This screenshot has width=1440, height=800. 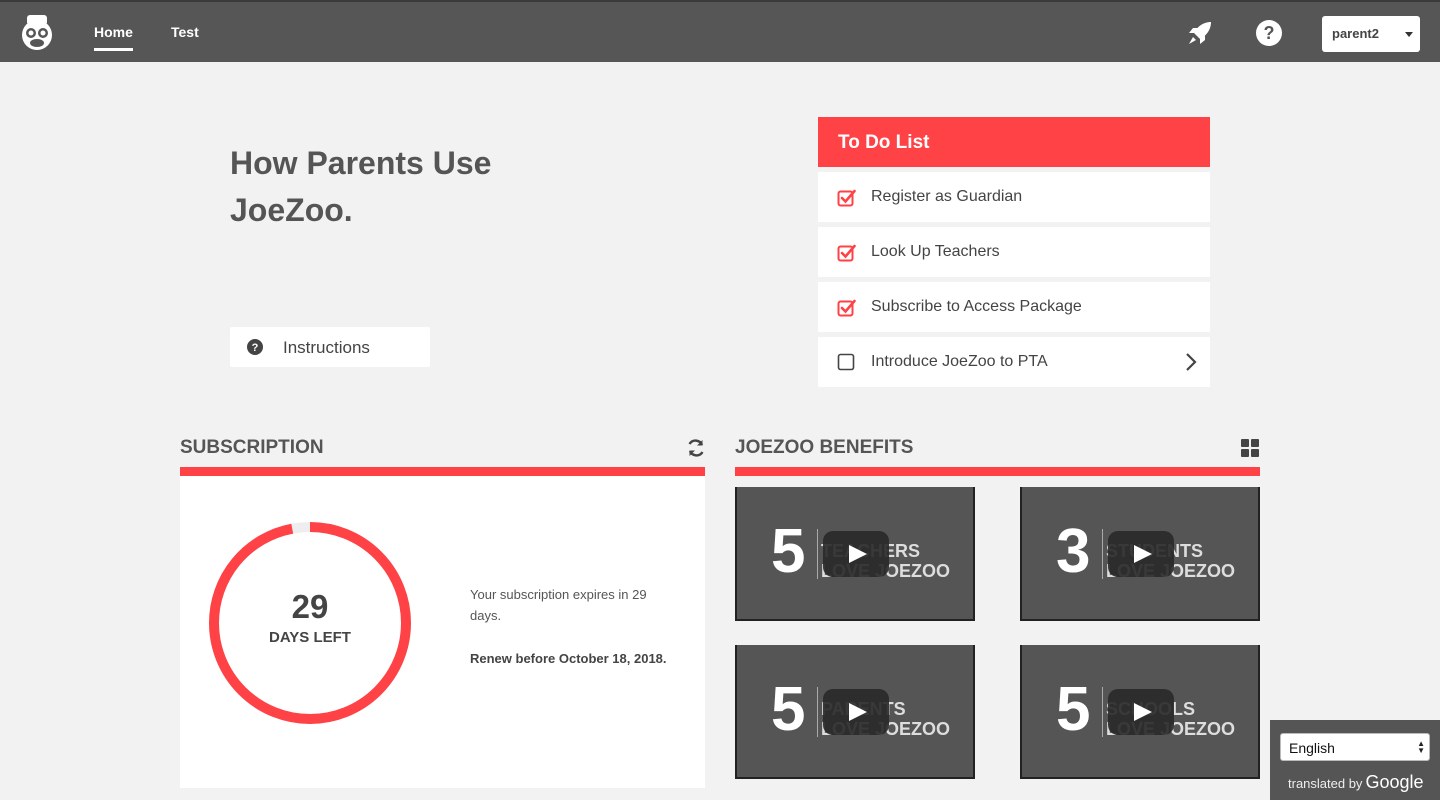 I want to click on top-navbar: Home Test ? parent2, so click(x=720, y=31).